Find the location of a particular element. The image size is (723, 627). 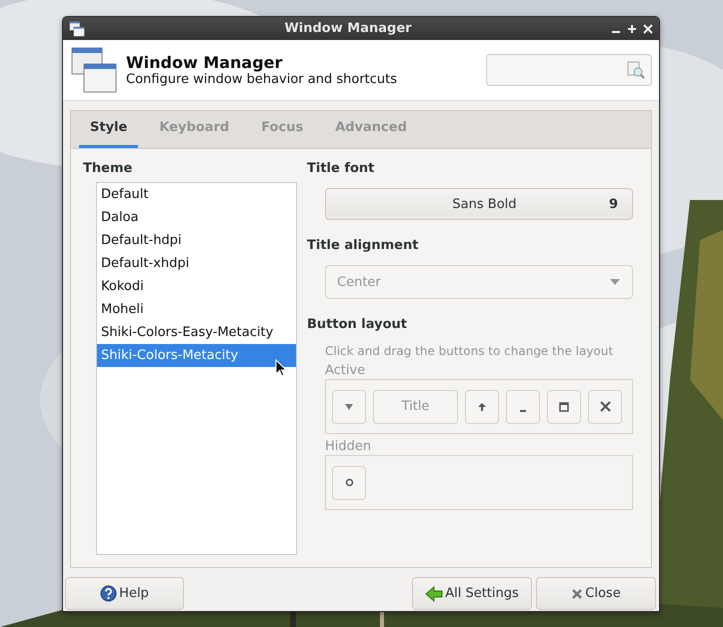

up-arrow-icon is located at coordinates (482, 407).